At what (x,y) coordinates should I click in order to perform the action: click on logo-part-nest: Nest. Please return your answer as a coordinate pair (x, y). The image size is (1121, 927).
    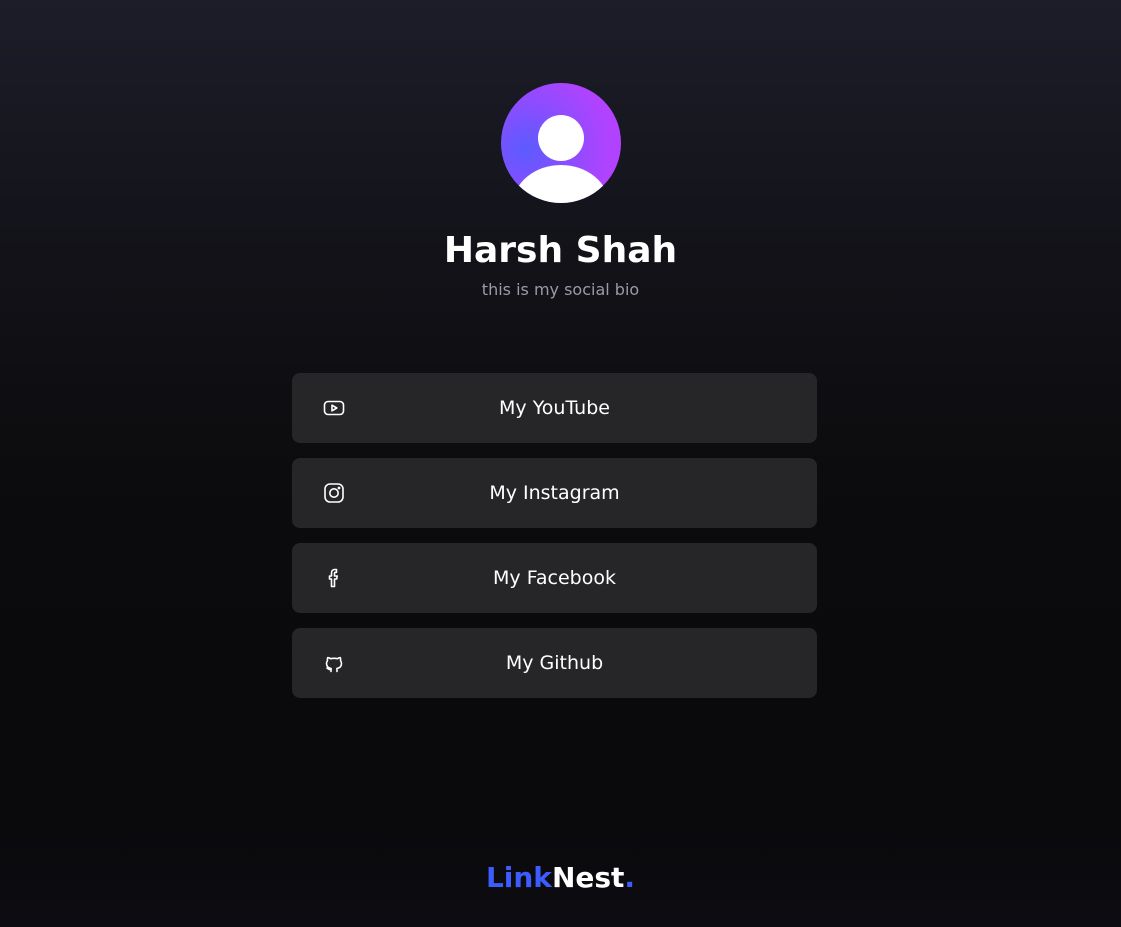
    Looking at the image, I should click on (588, 877).